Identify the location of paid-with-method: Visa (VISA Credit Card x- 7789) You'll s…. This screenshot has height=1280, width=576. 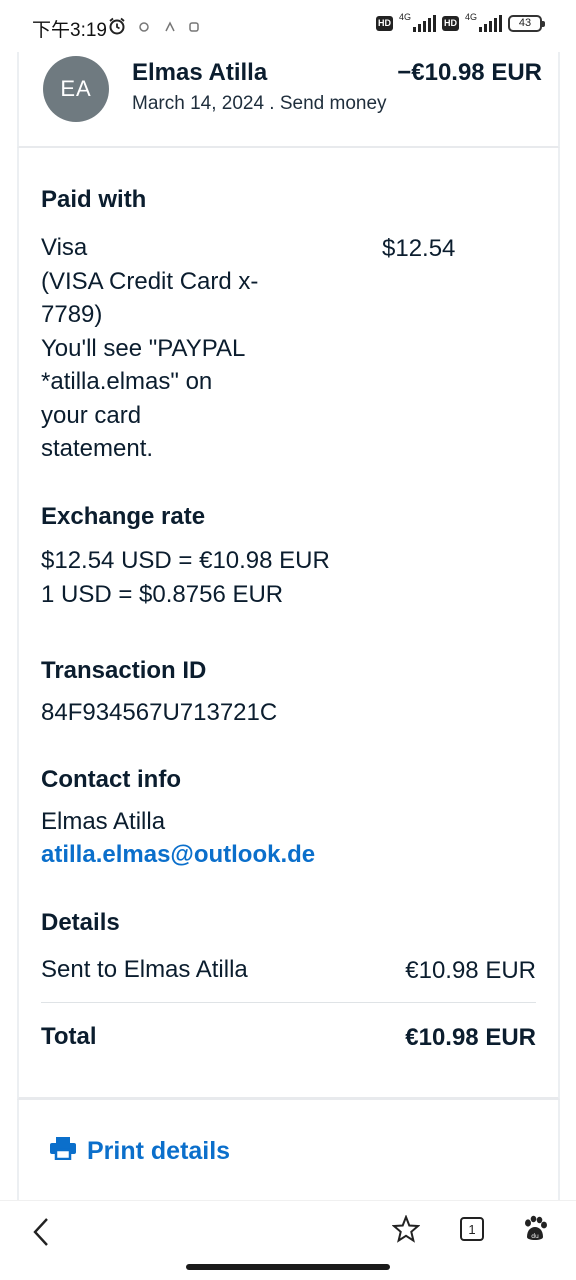
(149, 348).